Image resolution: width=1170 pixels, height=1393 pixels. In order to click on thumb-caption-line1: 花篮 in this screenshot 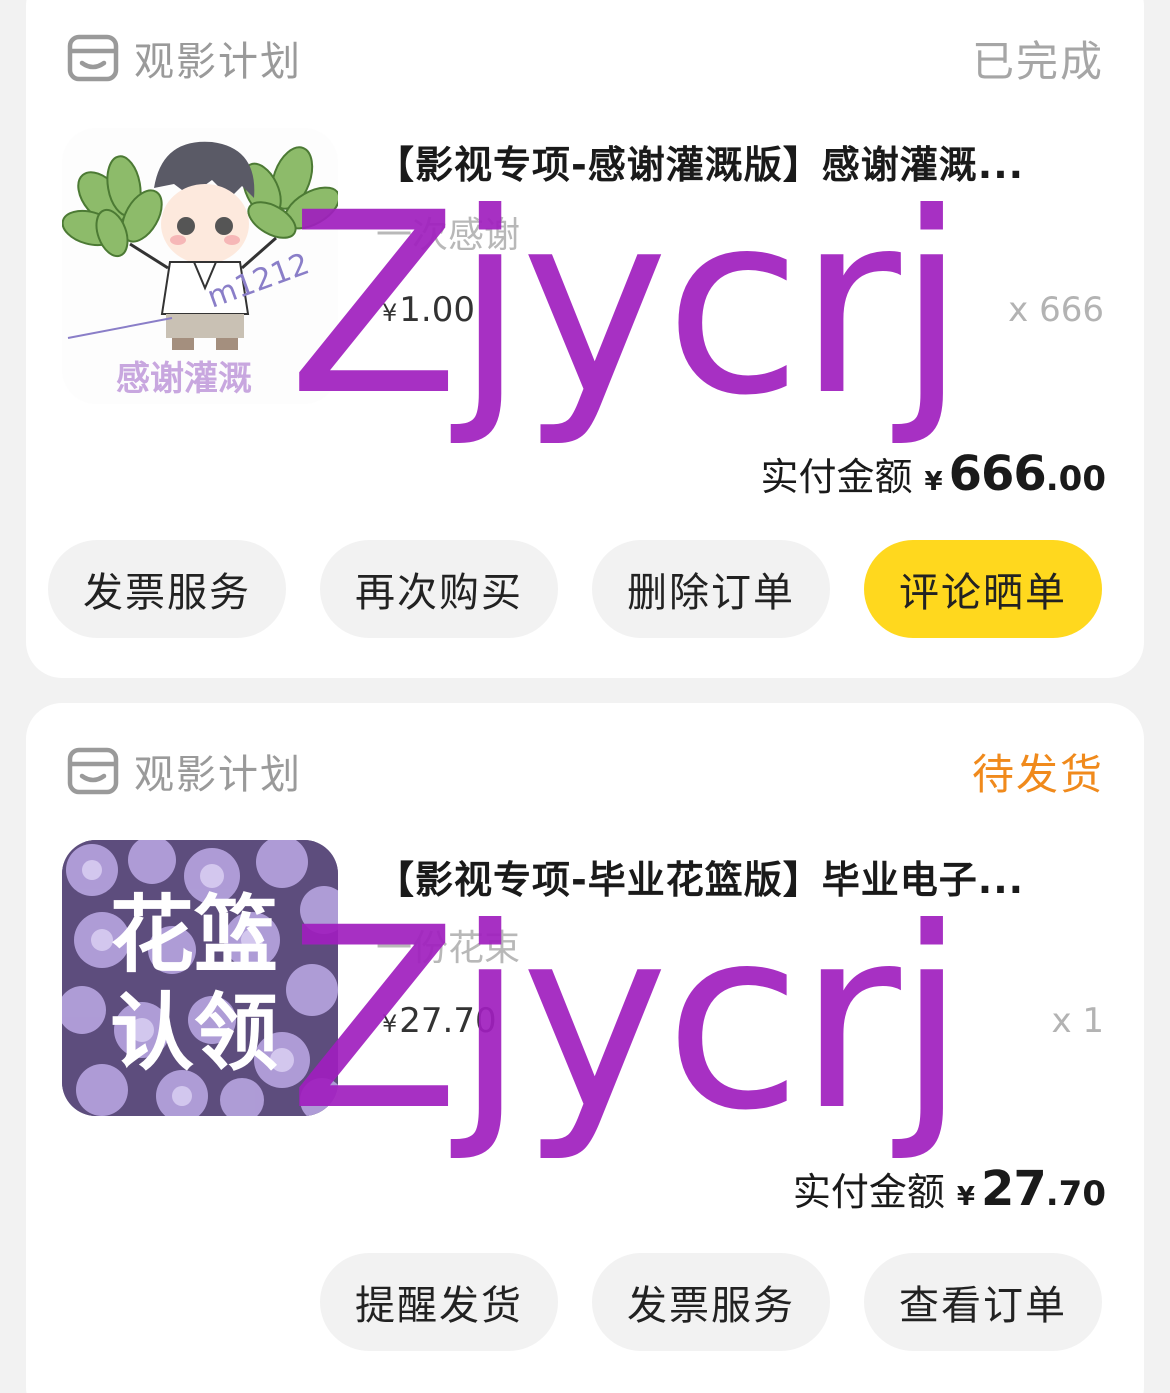, I will do `click(194, 935)`.